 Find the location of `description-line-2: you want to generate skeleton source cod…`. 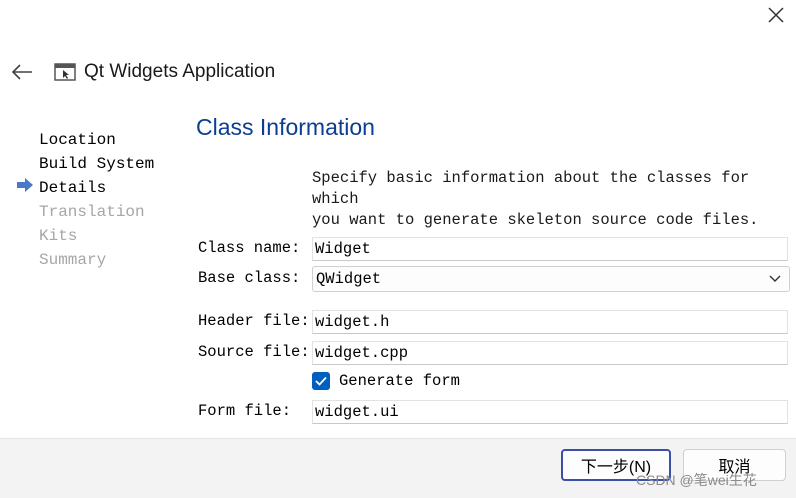

description-line-2: you want to generate skeleton source cod… is located at coordinates (535, 220).